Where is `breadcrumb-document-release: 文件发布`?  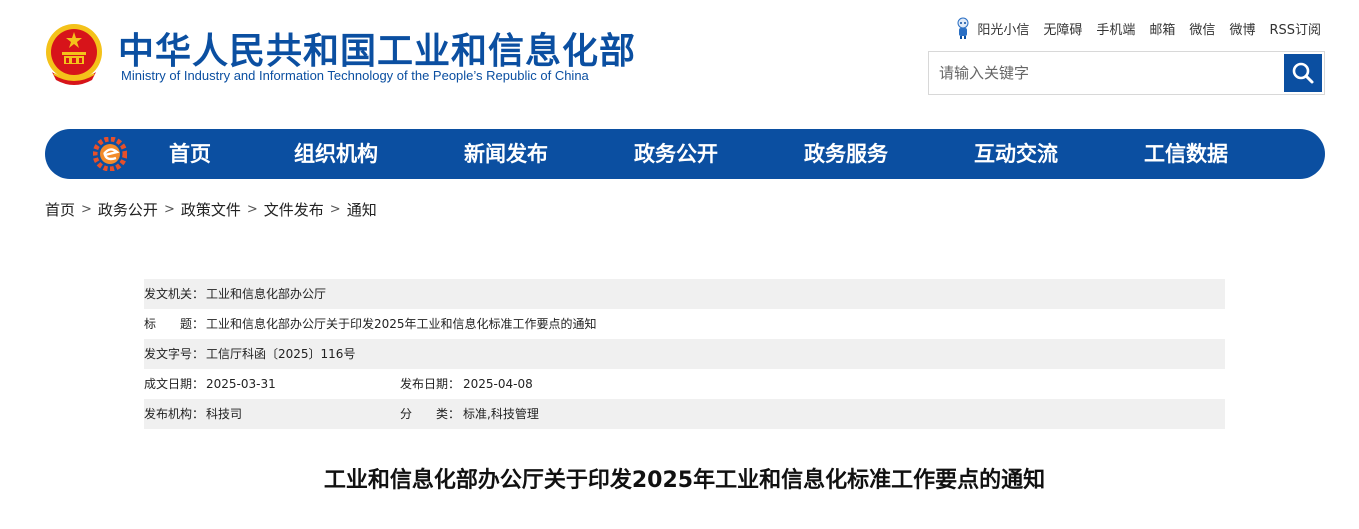
breadcrumb-document-release: 文件发布 is located at coordinates (294, 209).